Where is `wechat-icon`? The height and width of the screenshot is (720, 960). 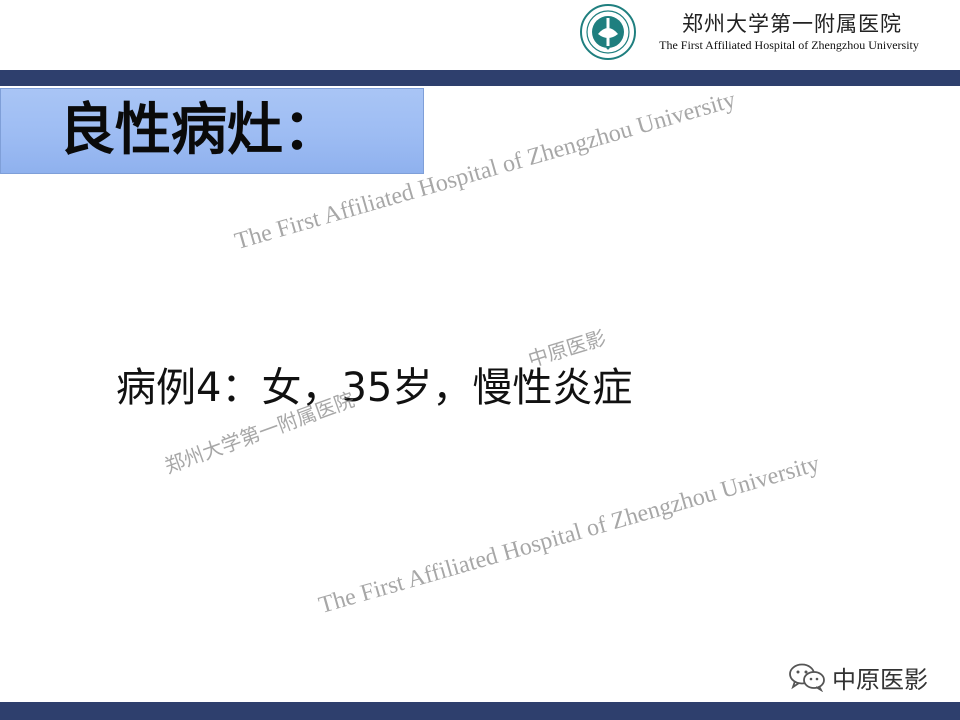 wechat-icon is located at coordinates (807, 677).